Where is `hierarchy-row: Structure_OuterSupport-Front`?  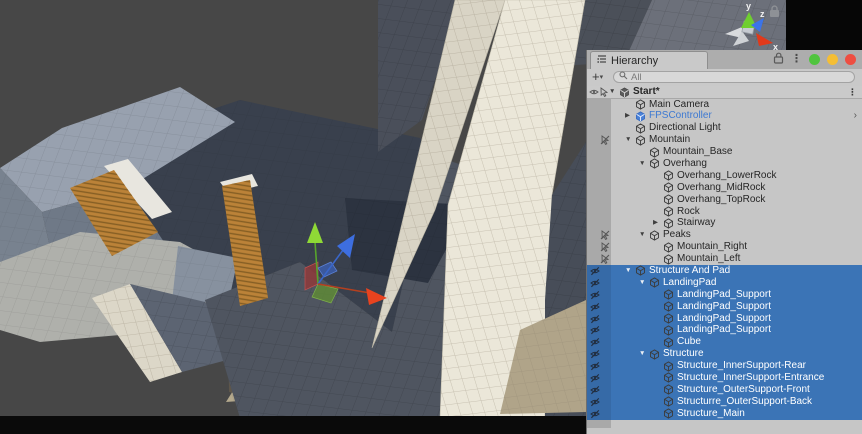 hierarchy-row: Structure_OuterSupport-Front is located at coordinates (724, 389).